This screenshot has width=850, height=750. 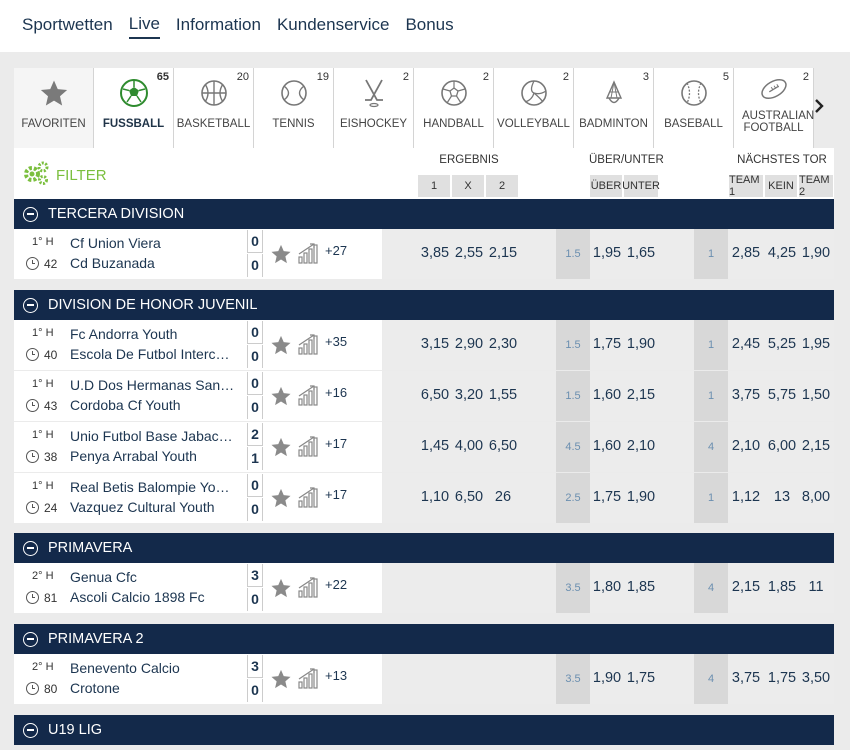 What do you see at coordinates (198, 679) in the screenshot?
I see `match-info: 2° H 80 Benevento Calcio Crotone 3 0 +13` at bounding box center [198, 679].